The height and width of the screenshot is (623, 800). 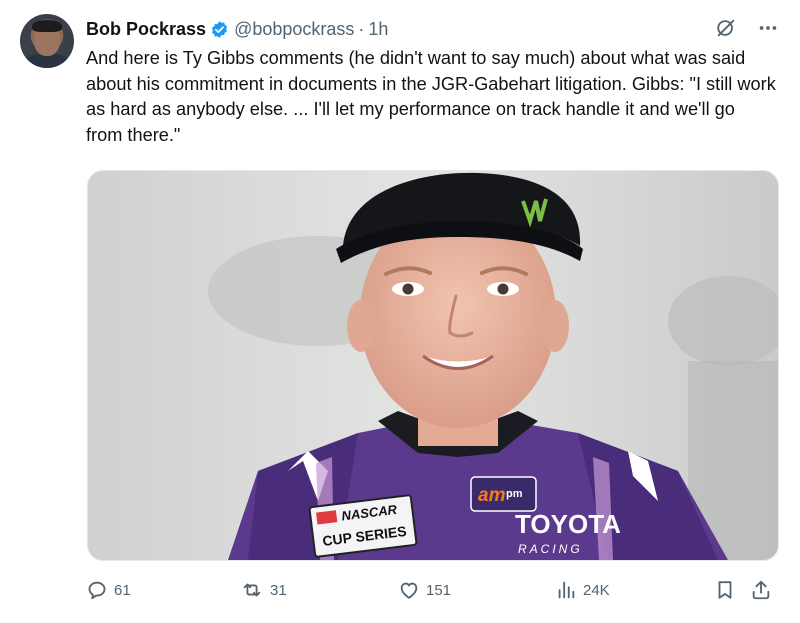 I want to click on repost-icon, so click(x=252, y=590).